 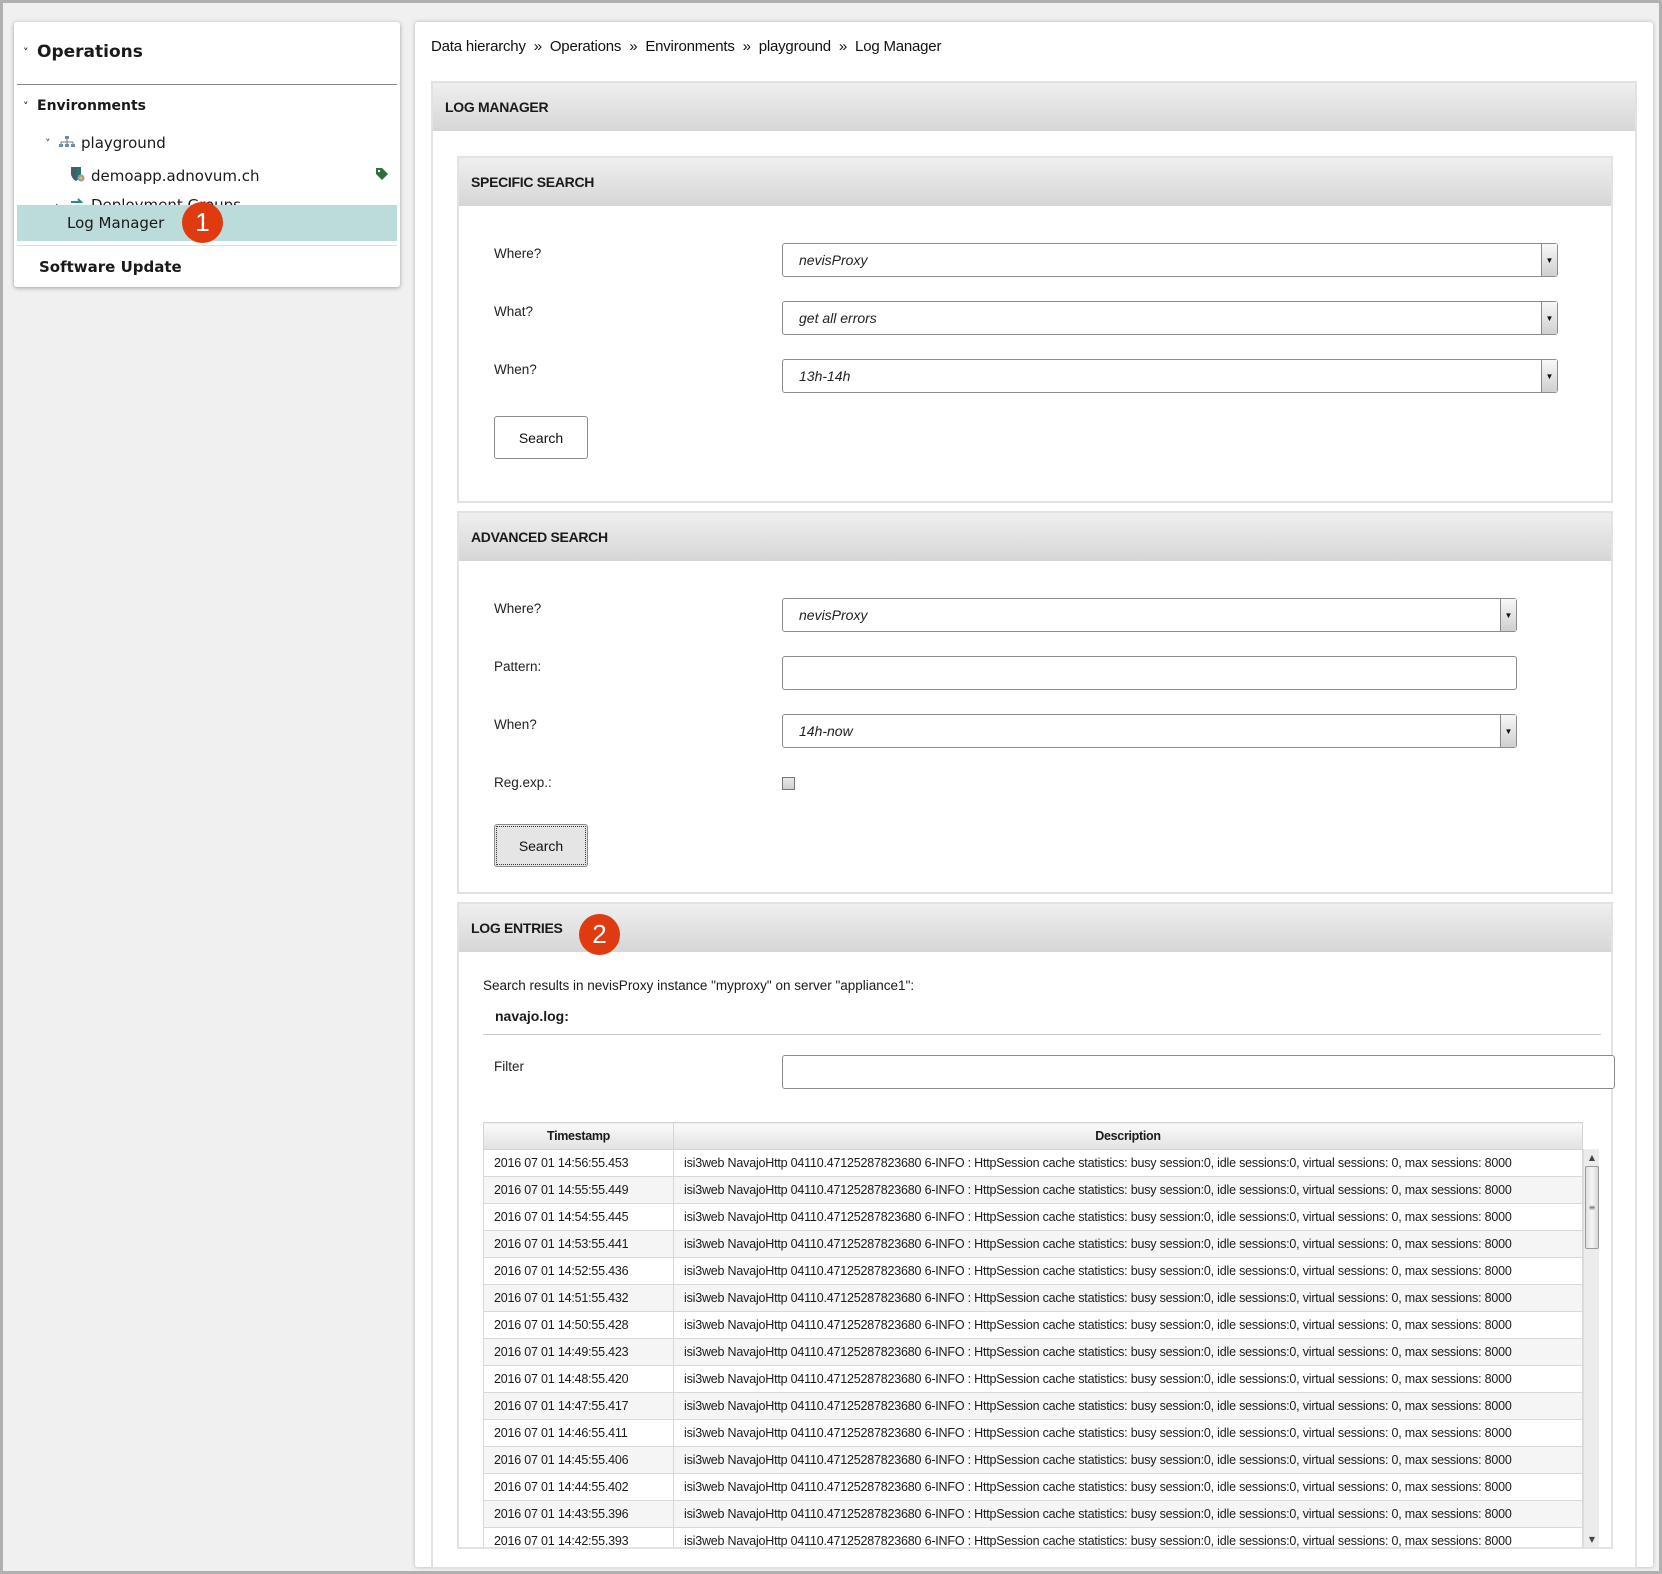 What do you see at coordinates (1170, 318) in the screenshot?
I see `what-select: get all errors ▼` at bounding box center [1170, 318].